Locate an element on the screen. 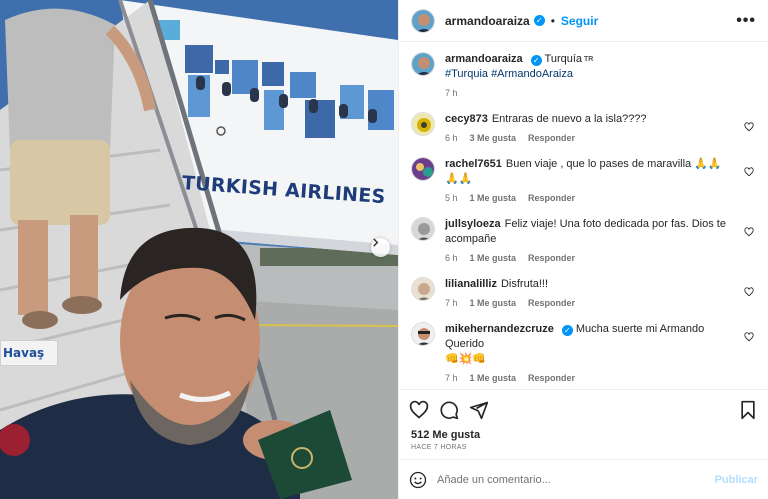 This screenshot has width=768, height=499. caption-username: armandoaraiza is located at coordinates (484, 59).